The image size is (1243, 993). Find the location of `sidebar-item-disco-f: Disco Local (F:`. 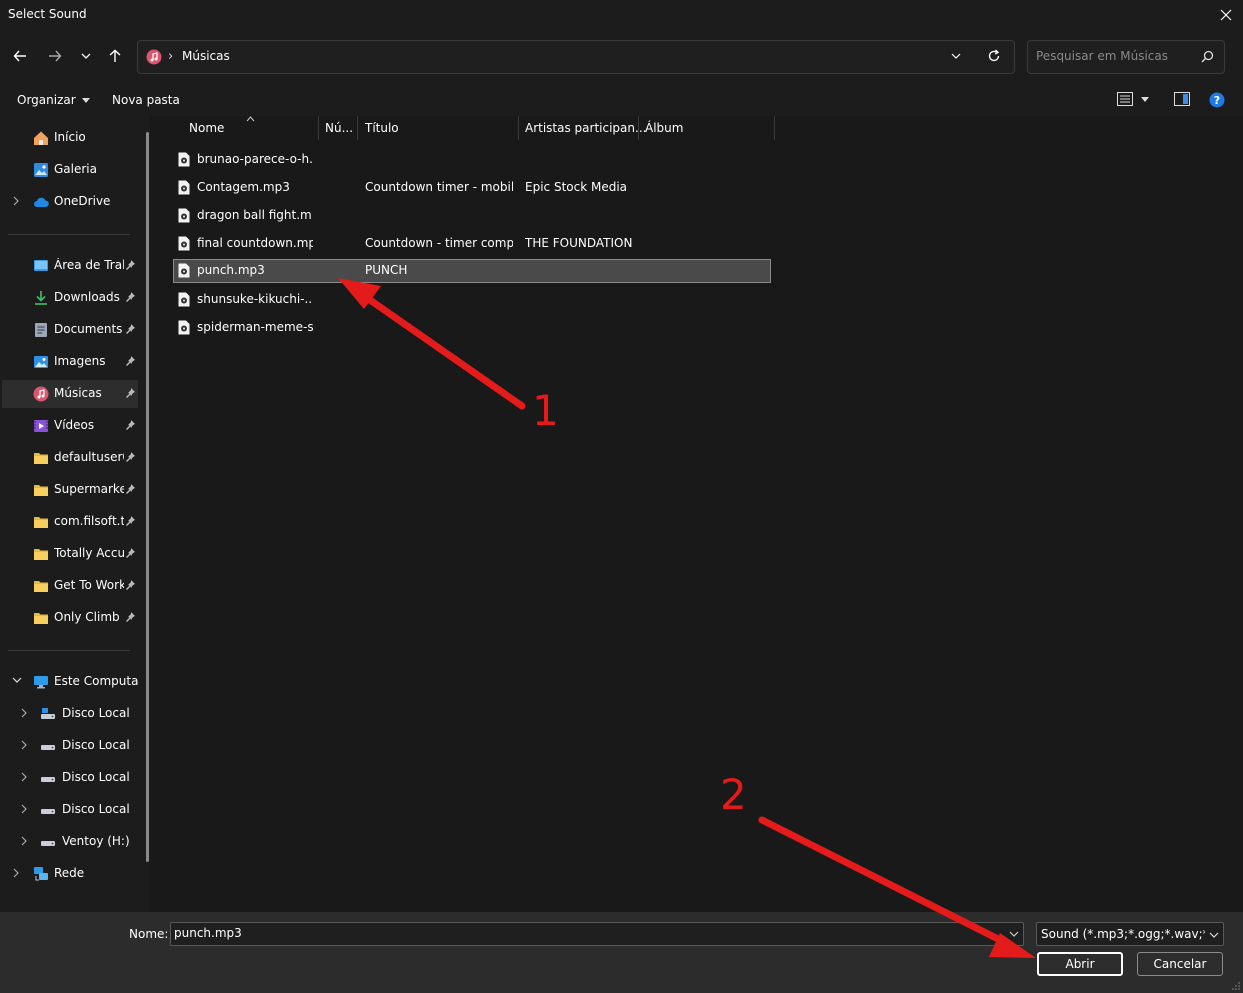

sidebar-item-disco-f: Disco Local (F: is located at coordinates (70, 778).